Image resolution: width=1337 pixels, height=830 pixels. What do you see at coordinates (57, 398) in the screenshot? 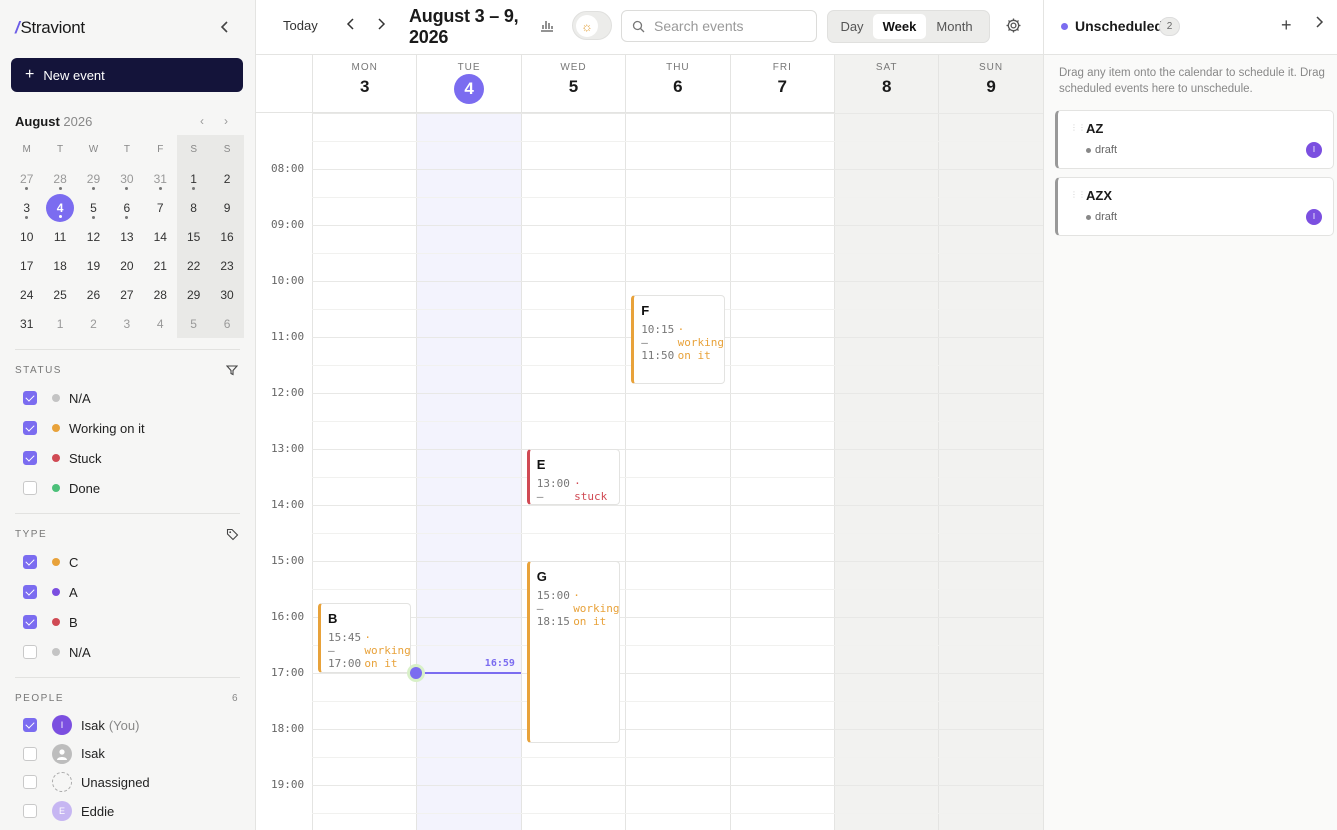
I see `status-filter-n-a: N/A` at bounding box center [57, 398].